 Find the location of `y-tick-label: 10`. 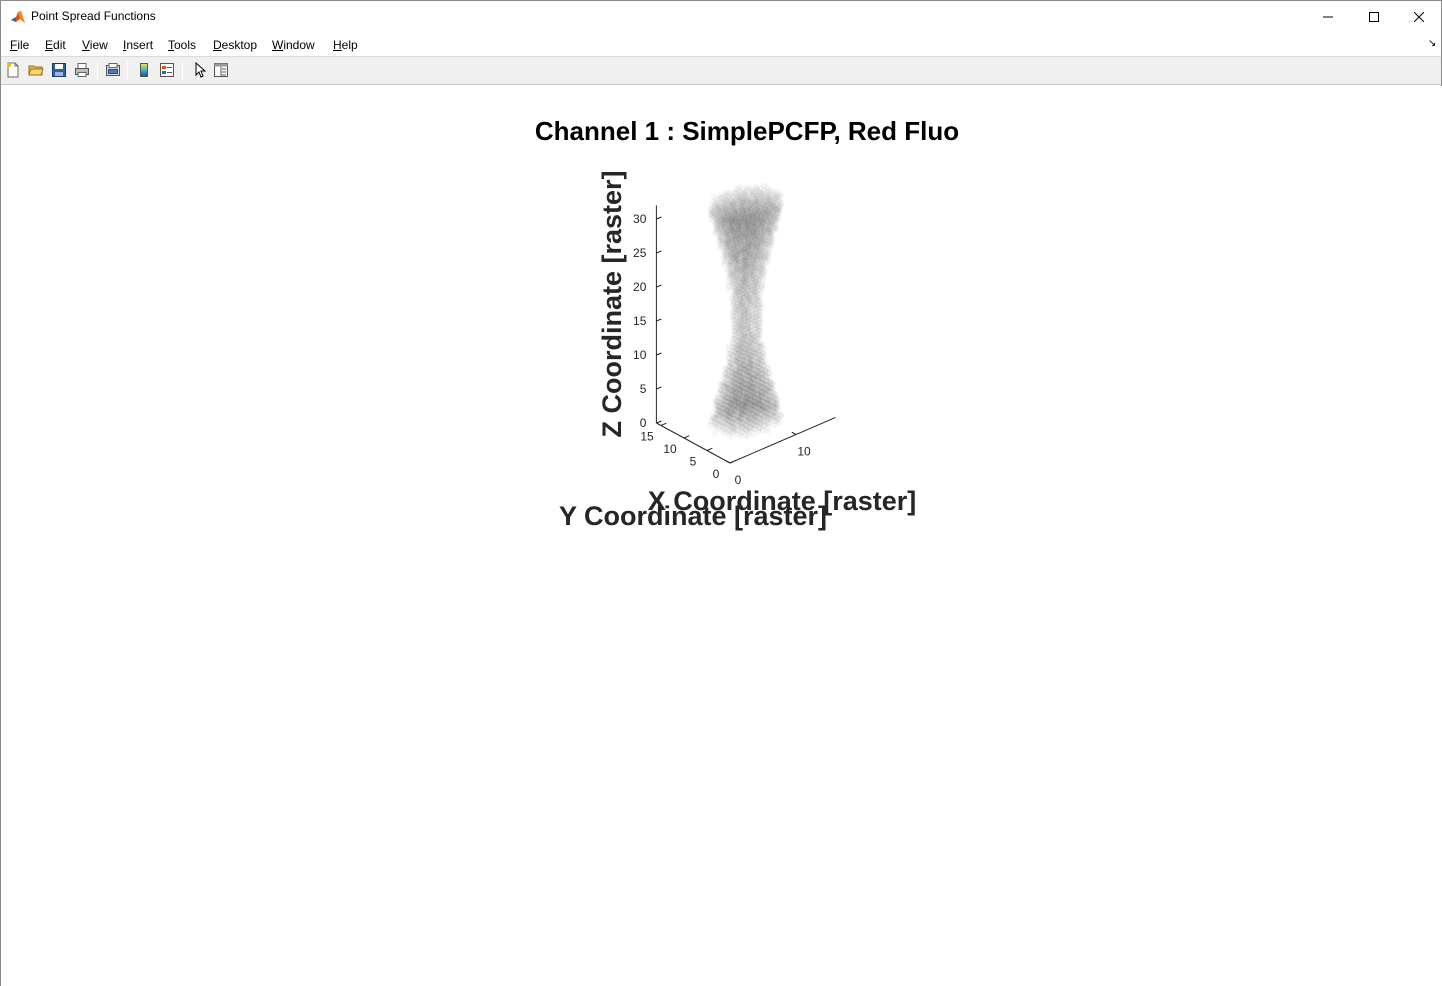

y-tick-label: 10 is located at coordinates (670, 449).